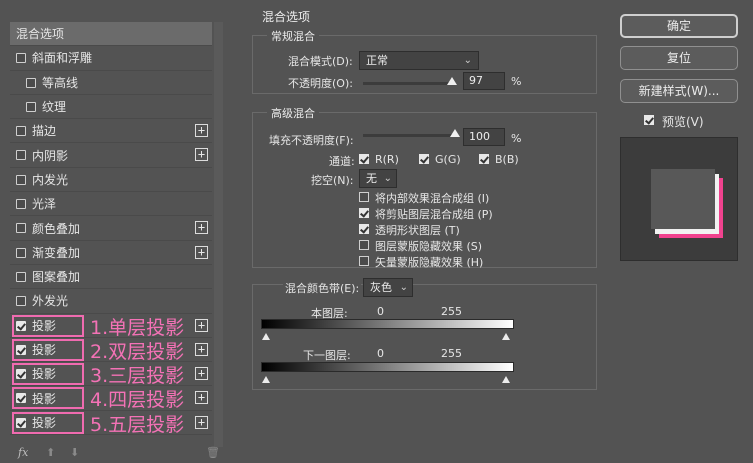 The image size is (753, 463). What do you see at coordinates (111, 398) in the screenshot?
I see `style-item: 投影 4.四层投影 +` at bounding box center [111, 398].